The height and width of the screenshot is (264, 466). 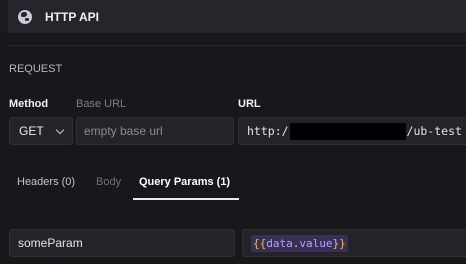 I want to click on base-url-field: empty base url, so click(x=155, y=131).